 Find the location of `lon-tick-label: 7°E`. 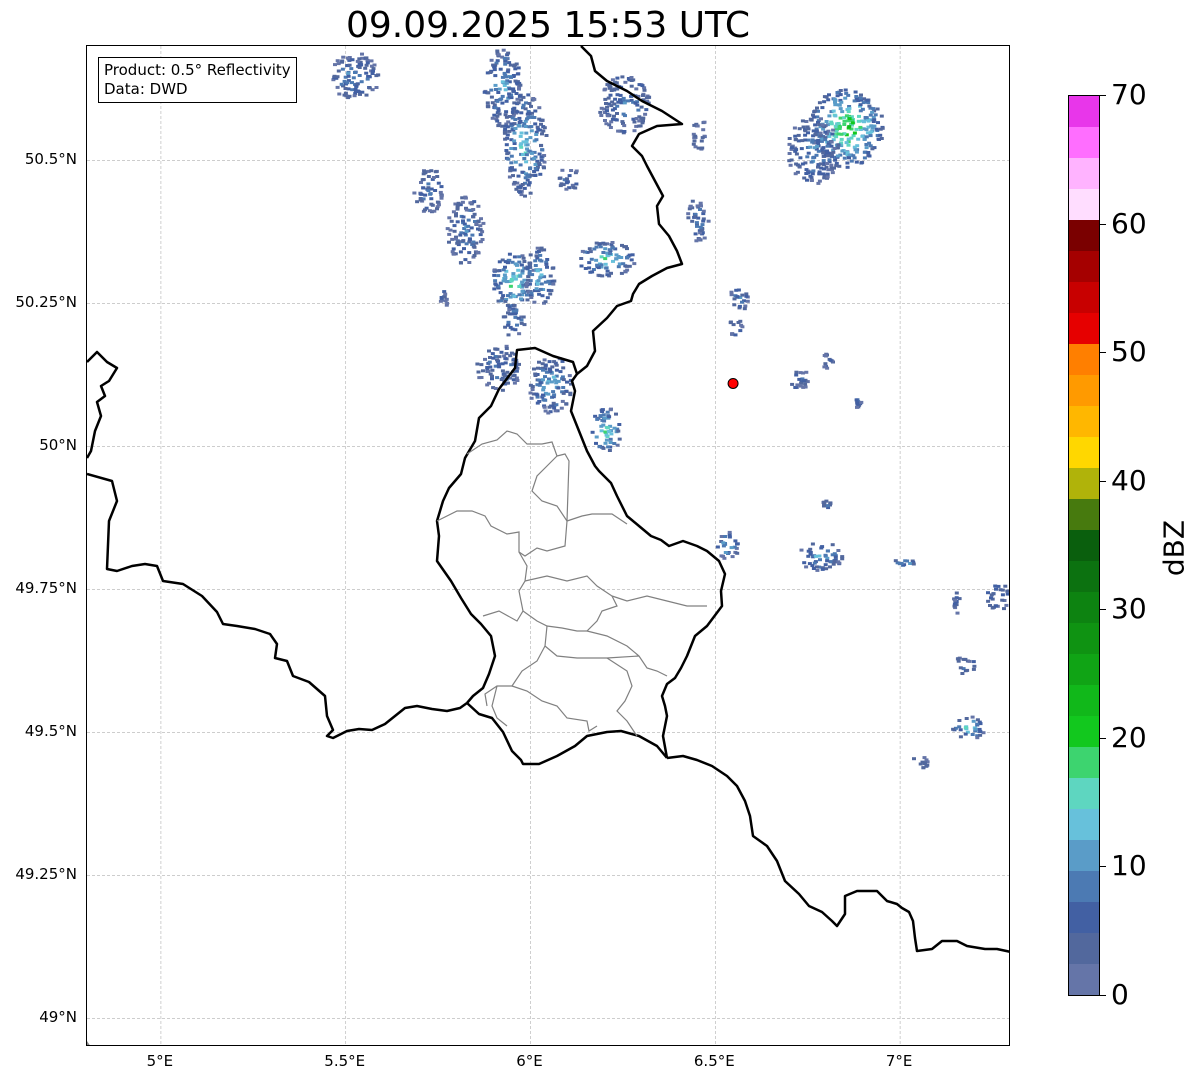

lon-tick-label: 7°E is located at coordinates (899, 1061).